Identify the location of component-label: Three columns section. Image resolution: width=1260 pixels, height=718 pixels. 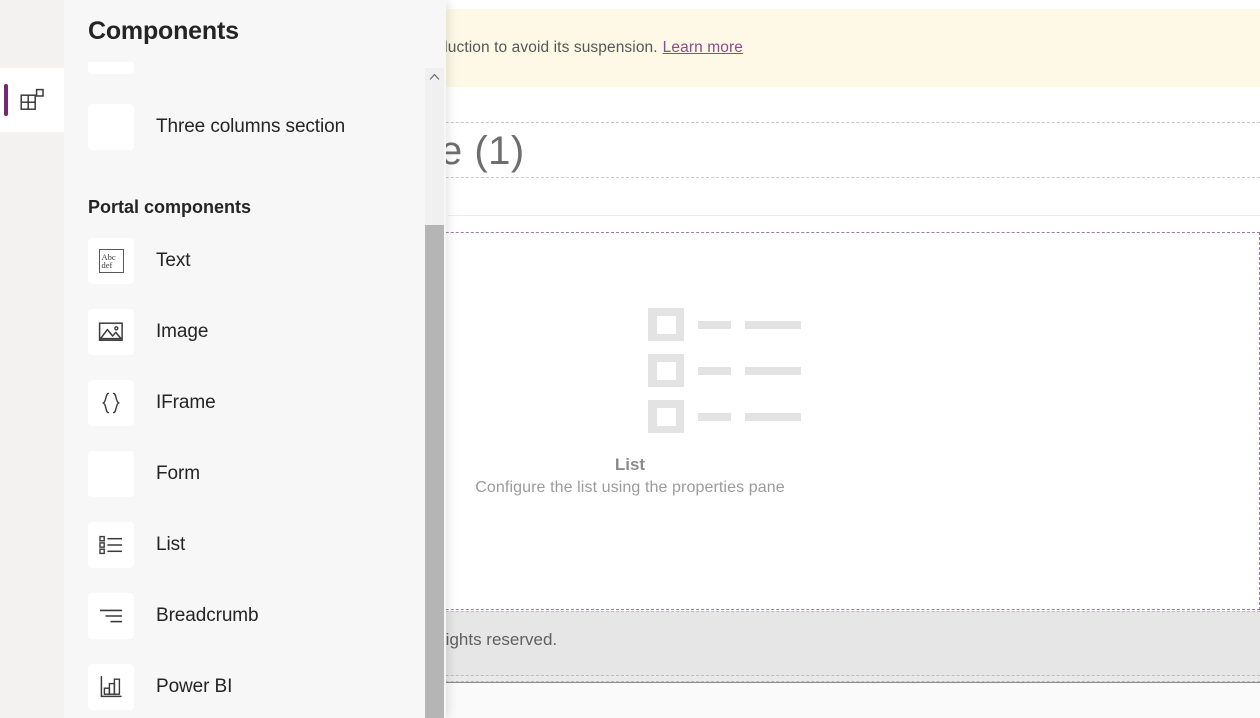
(251, 126).